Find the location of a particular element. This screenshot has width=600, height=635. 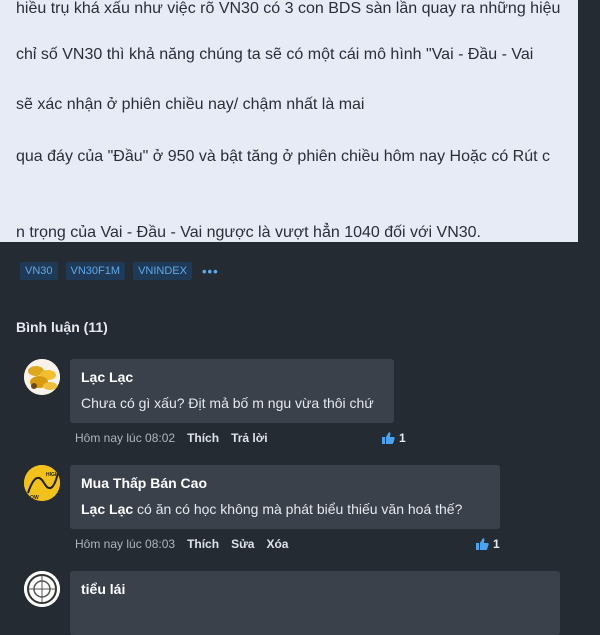

delete-button: Xóa is located at coordinates (277, 544).